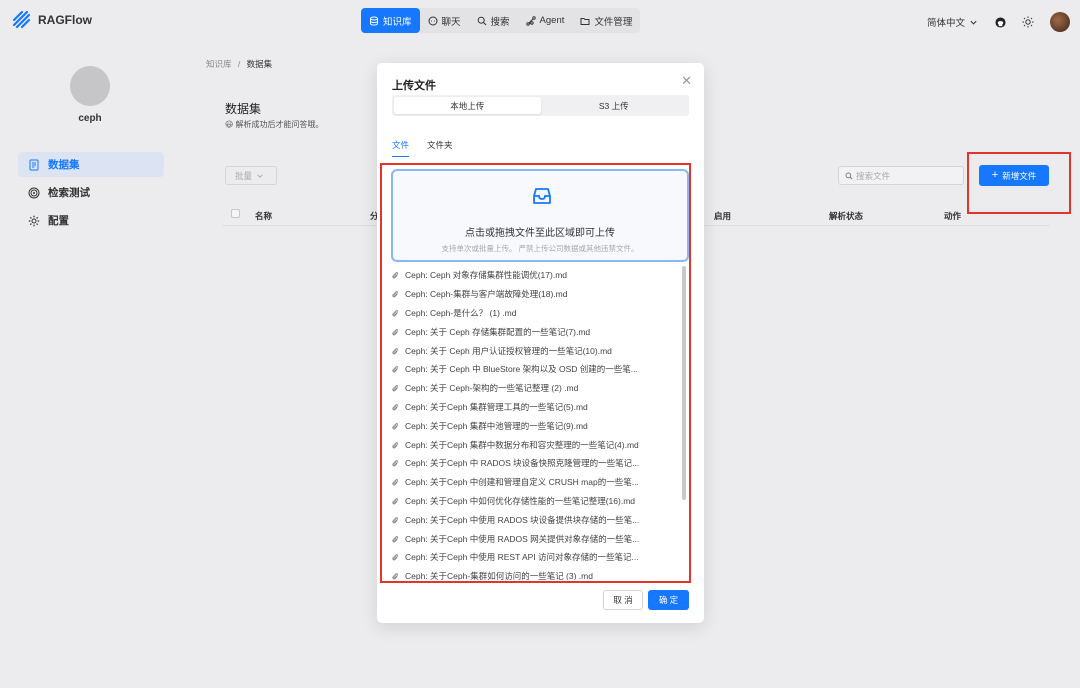 This screenshot has height=688, width=1080. What do you see at coordinates (58, 221) in the screenshot?
I see `sidebar-item-label: 配置` at bounding box center [58, 221].